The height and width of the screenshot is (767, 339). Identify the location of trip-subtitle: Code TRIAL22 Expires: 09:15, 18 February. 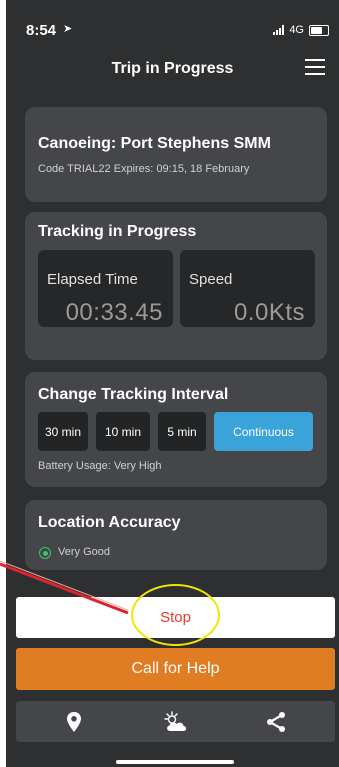
(144, 169).